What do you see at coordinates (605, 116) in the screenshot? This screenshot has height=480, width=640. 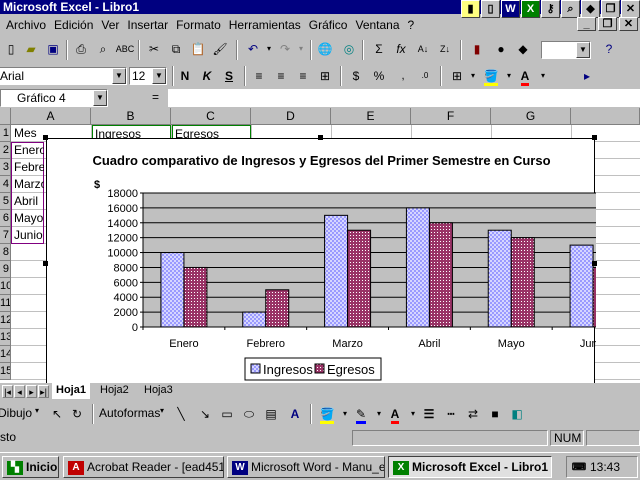 I see `column-header` at bounding box center [605, 116].